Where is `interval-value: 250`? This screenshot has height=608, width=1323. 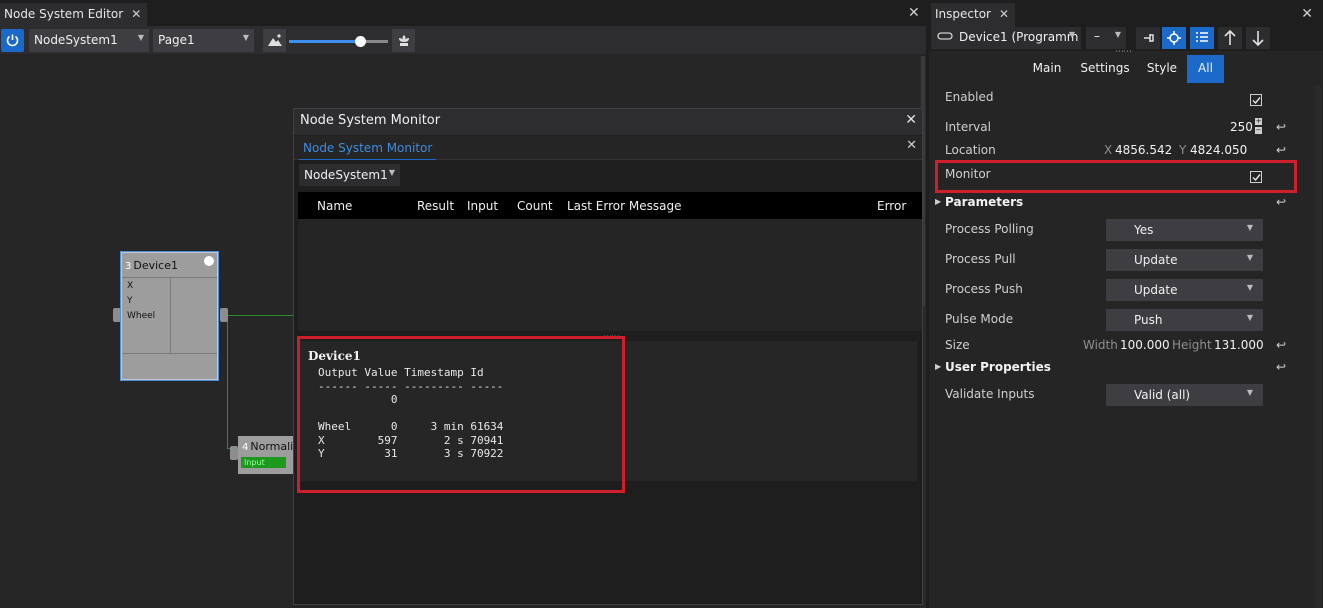
interval-value: 250 is located at coordinates (1241, 127).